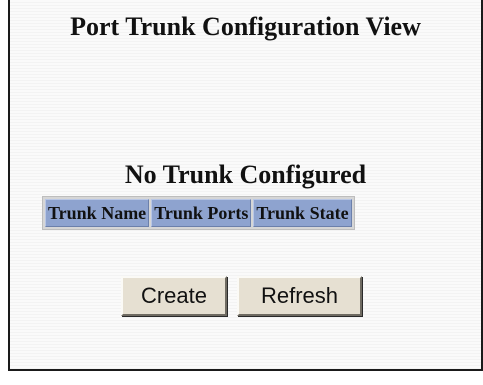 The image size is (483, 385). Describe the element at coordinates (245, 174) in the screenshot. I see `no-trunk-message: No Trunk Configured` at that location.